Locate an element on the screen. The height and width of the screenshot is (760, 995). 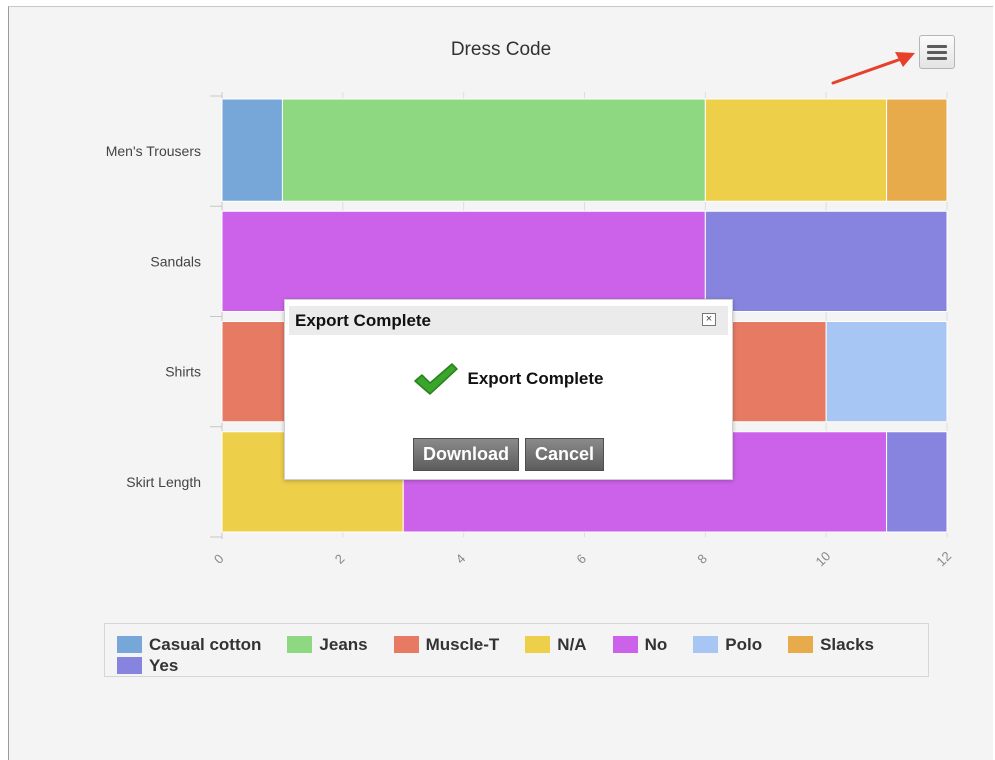
legend-item: Jeans is located at coordinates (327, 644).